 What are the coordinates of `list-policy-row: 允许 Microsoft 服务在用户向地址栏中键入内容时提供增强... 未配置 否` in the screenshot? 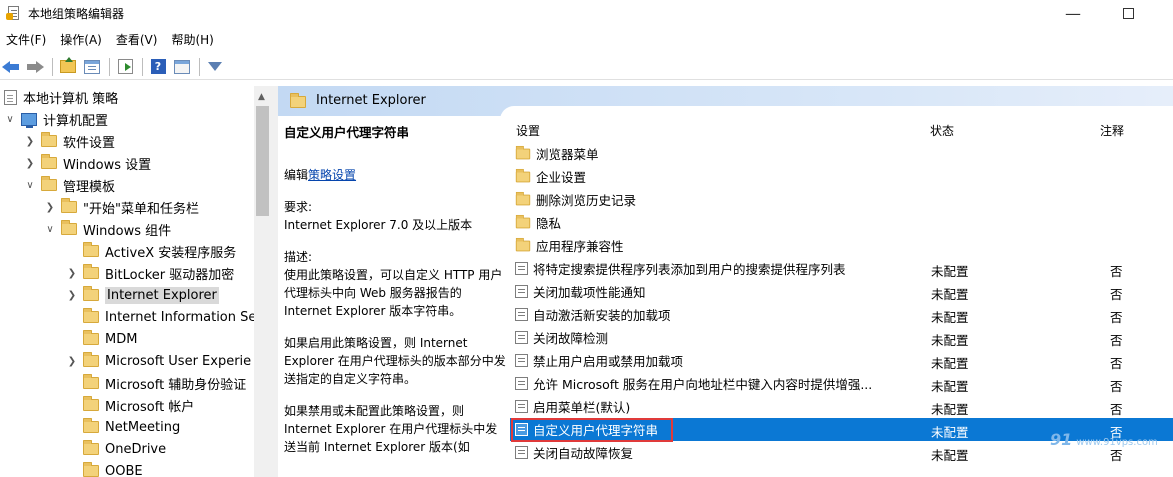 It's located at (841, 383).